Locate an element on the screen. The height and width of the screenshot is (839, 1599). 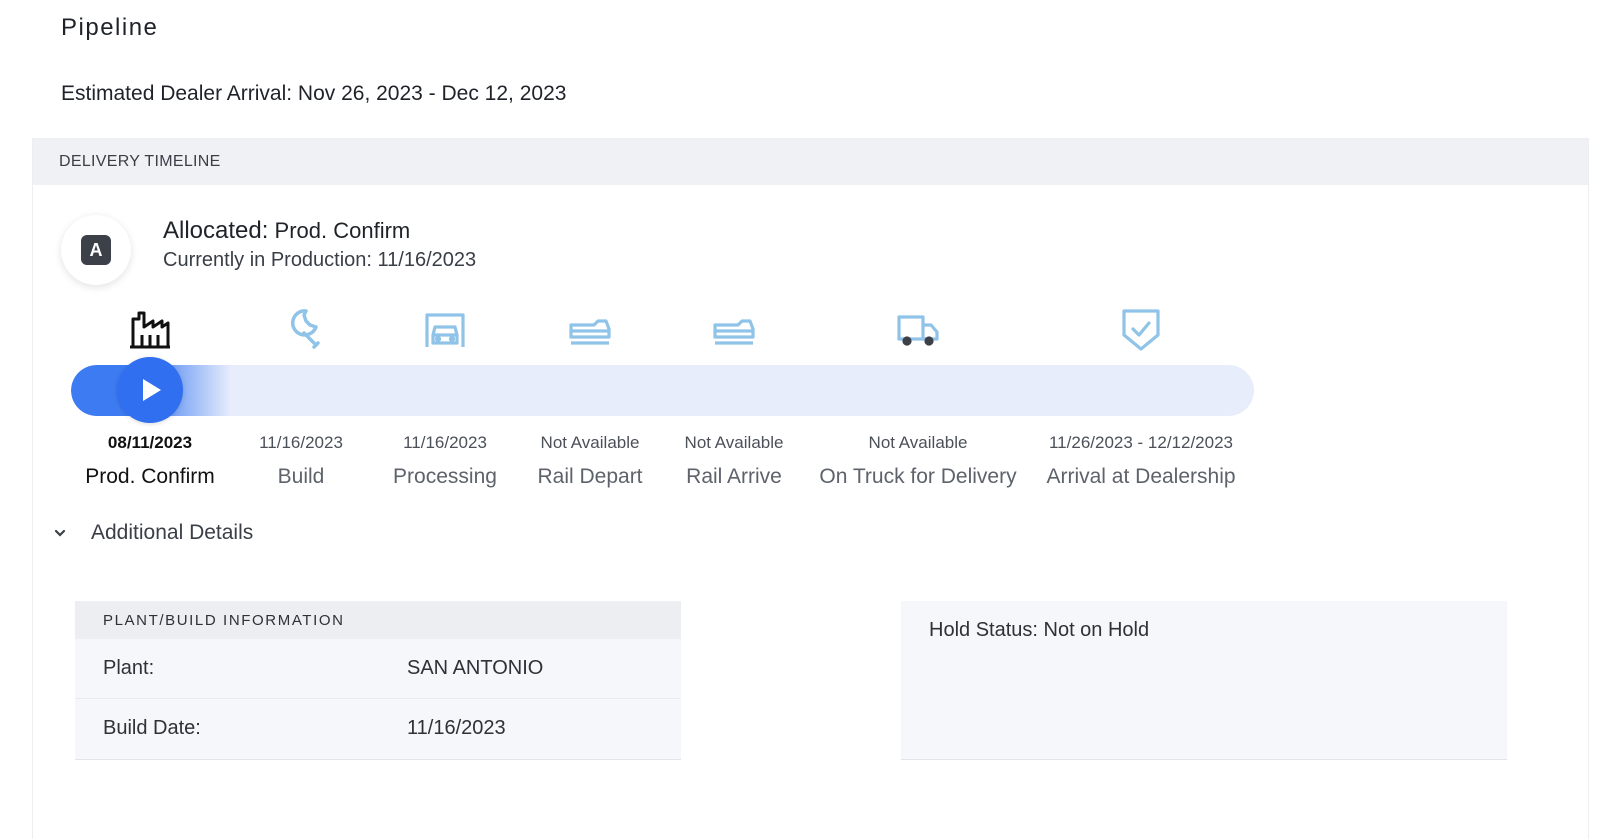
wrench-icon is located at coordinates (300, 329).